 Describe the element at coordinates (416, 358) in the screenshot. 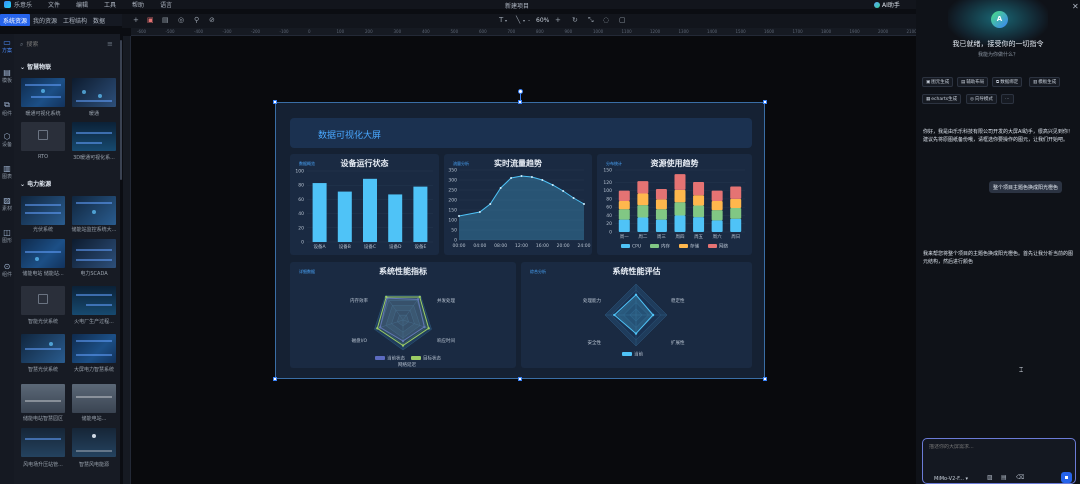

I see `legend-swatch` at that location.